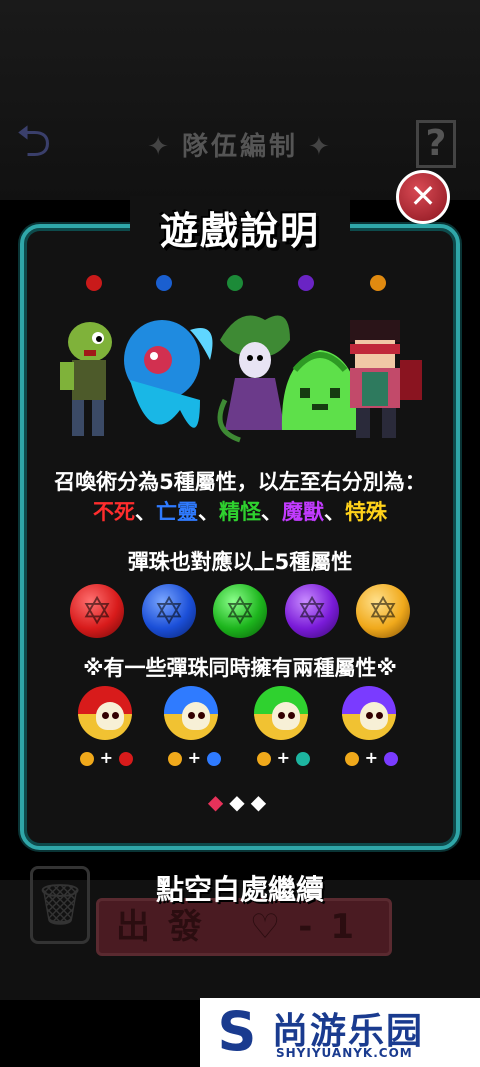 The image size is (480, 1067). What do you see at coordinates (303, 512) in the screenshot?
I see `attribute-beast: 魔獸` at bounding box center [303, 512].